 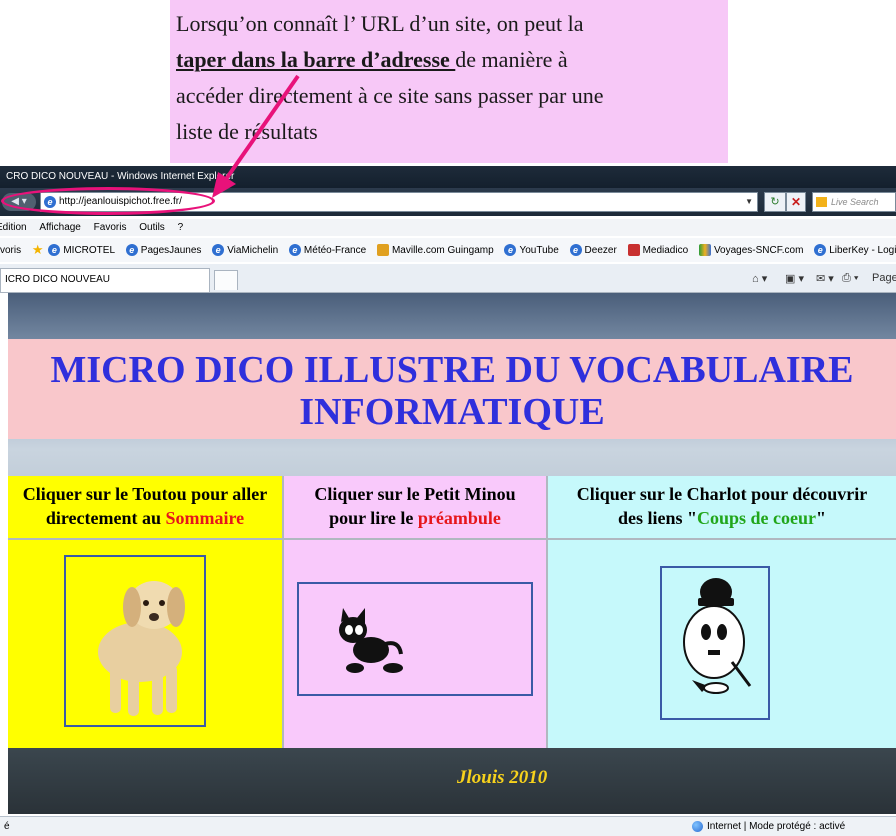 I want to click on favorites-label: voris, so click(x=10, y=250).